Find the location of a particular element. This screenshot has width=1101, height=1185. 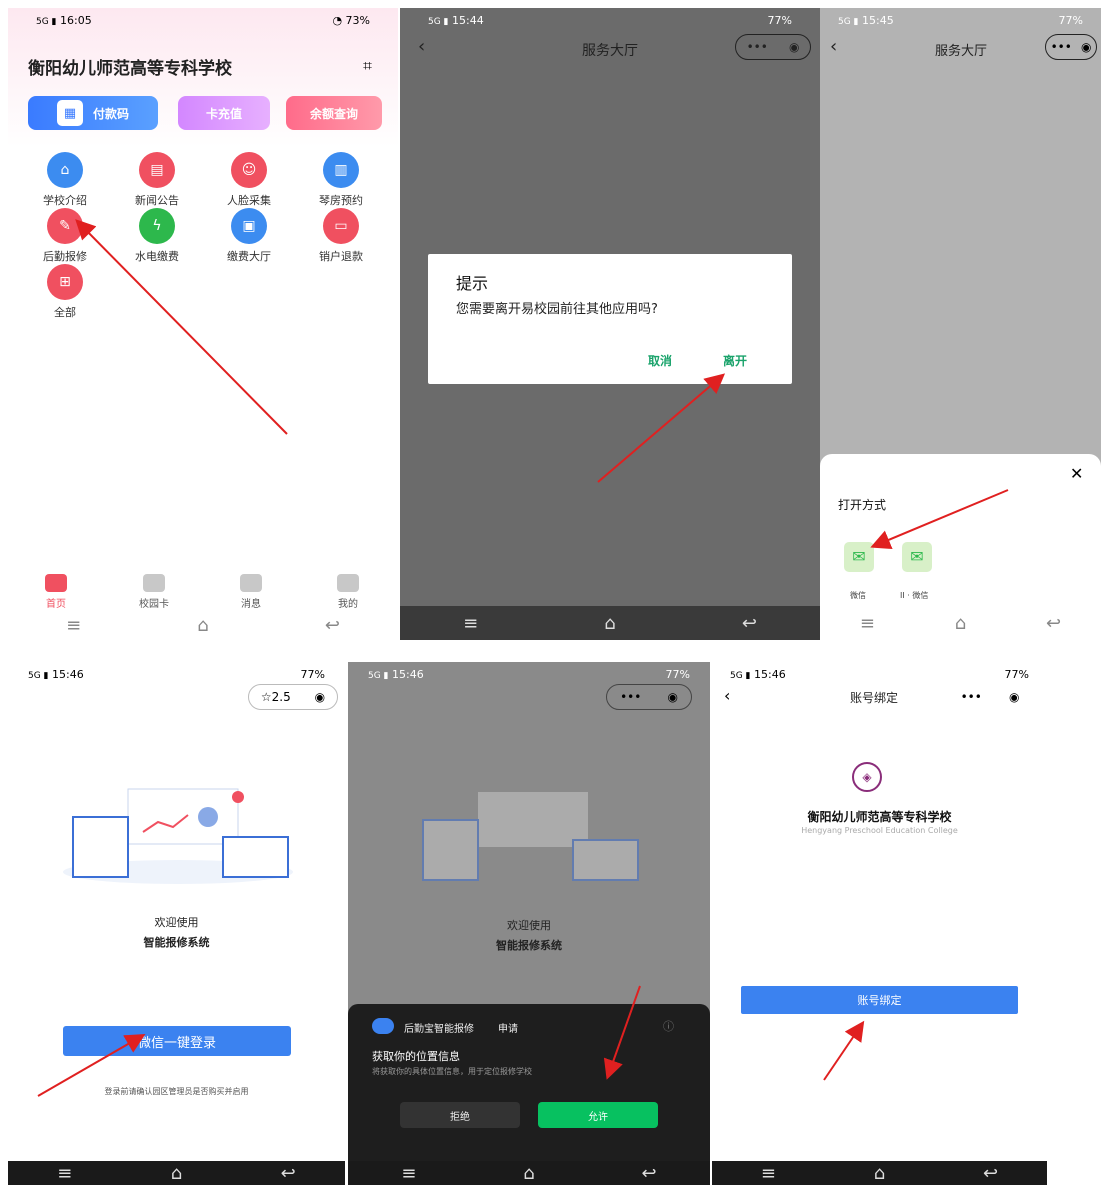

school-icon: ⌂ is located at coordinates (65, 170).